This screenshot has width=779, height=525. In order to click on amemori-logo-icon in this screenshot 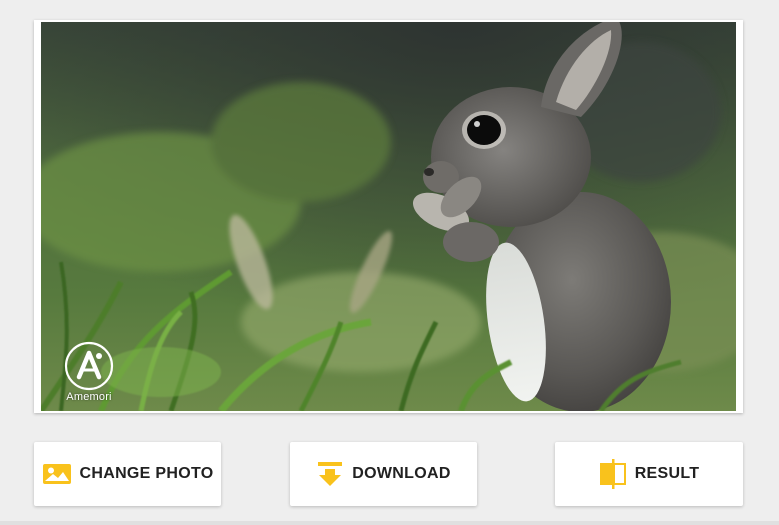, I will do `click(89, 366)`.